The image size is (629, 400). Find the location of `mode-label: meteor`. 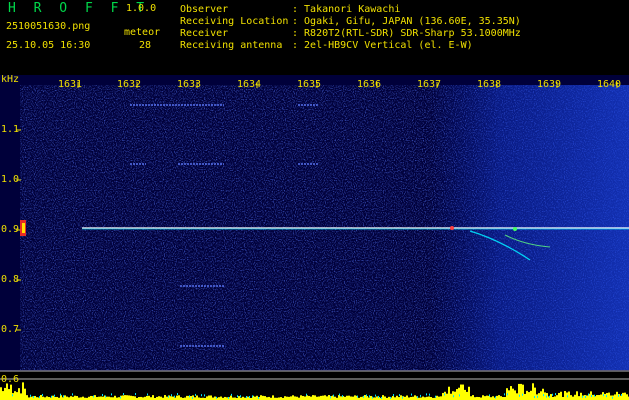

mode-label: meteor is located at coordinates (142, 32).